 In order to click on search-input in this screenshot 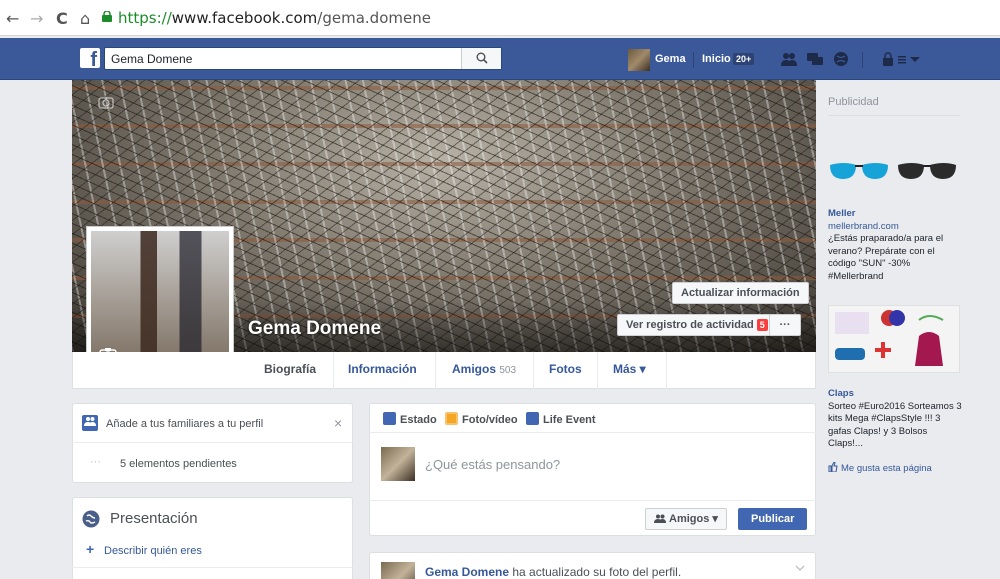, I will do `click(285, 58)`.